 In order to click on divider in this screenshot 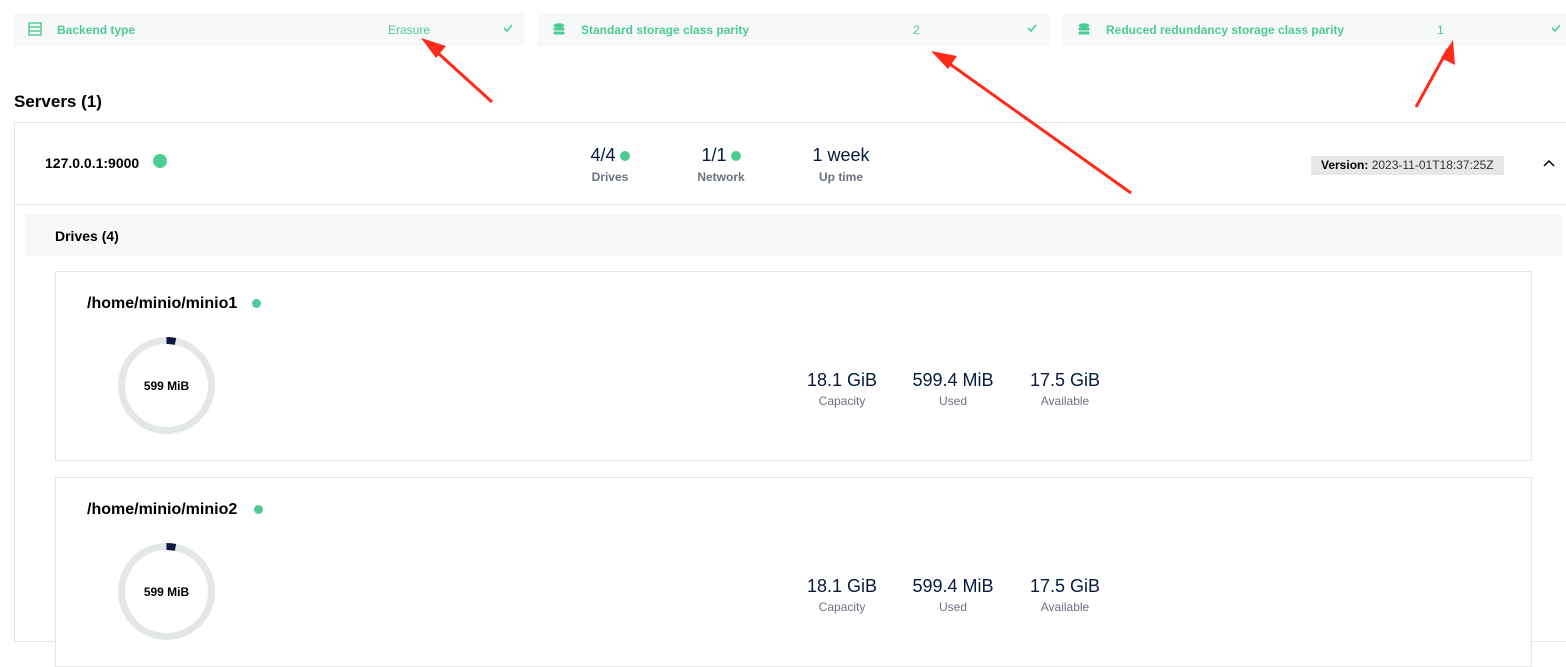, I will do `click(790, 204)`.